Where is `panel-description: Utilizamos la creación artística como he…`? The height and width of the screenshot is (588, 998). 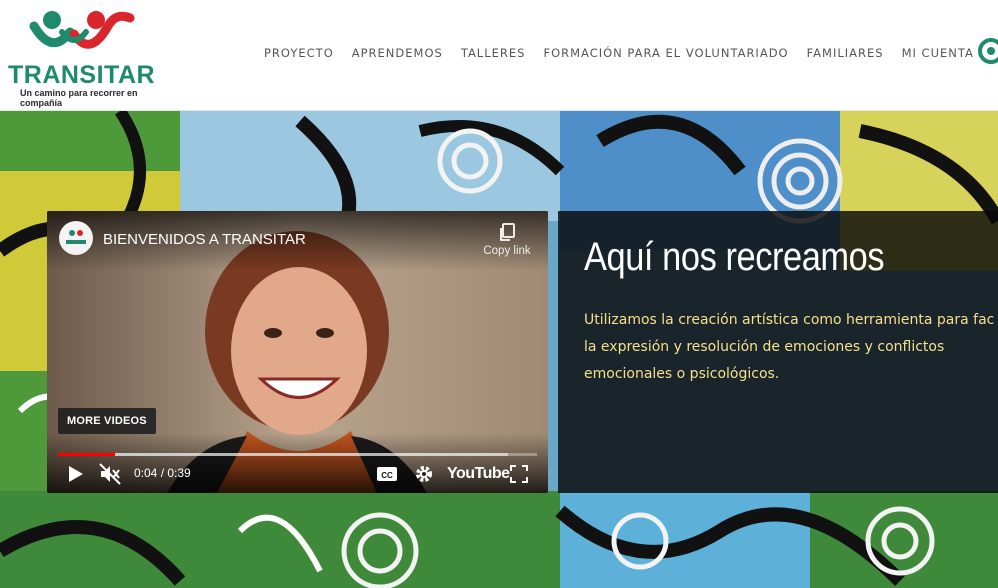 panel-description: Utilizamos la creación artística como he… is located at coordinates (791, 347).